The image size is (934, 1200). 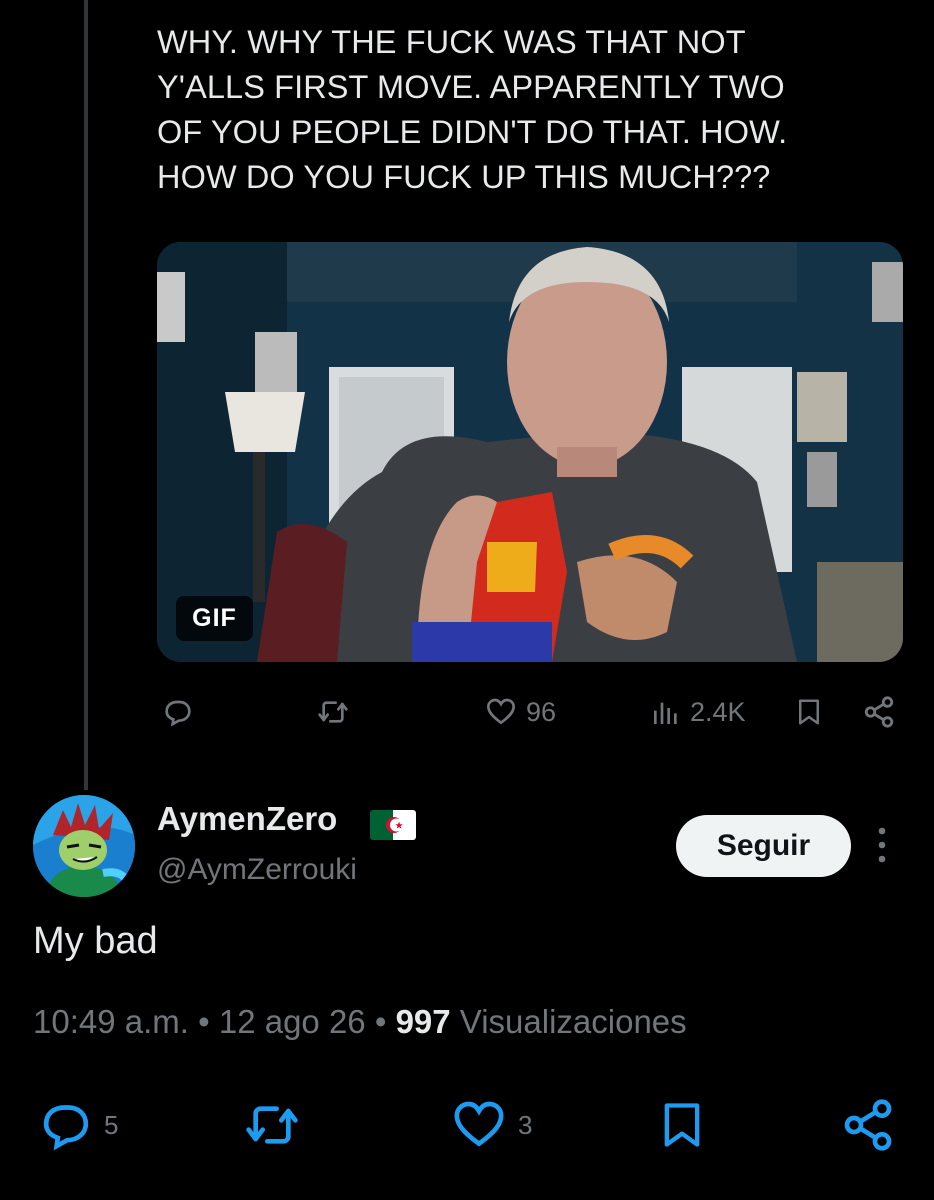 What do you see at coordinates (111, 1124) in the screenshot?
I see `reply-count: 5` at bounding box center [111, 1124].